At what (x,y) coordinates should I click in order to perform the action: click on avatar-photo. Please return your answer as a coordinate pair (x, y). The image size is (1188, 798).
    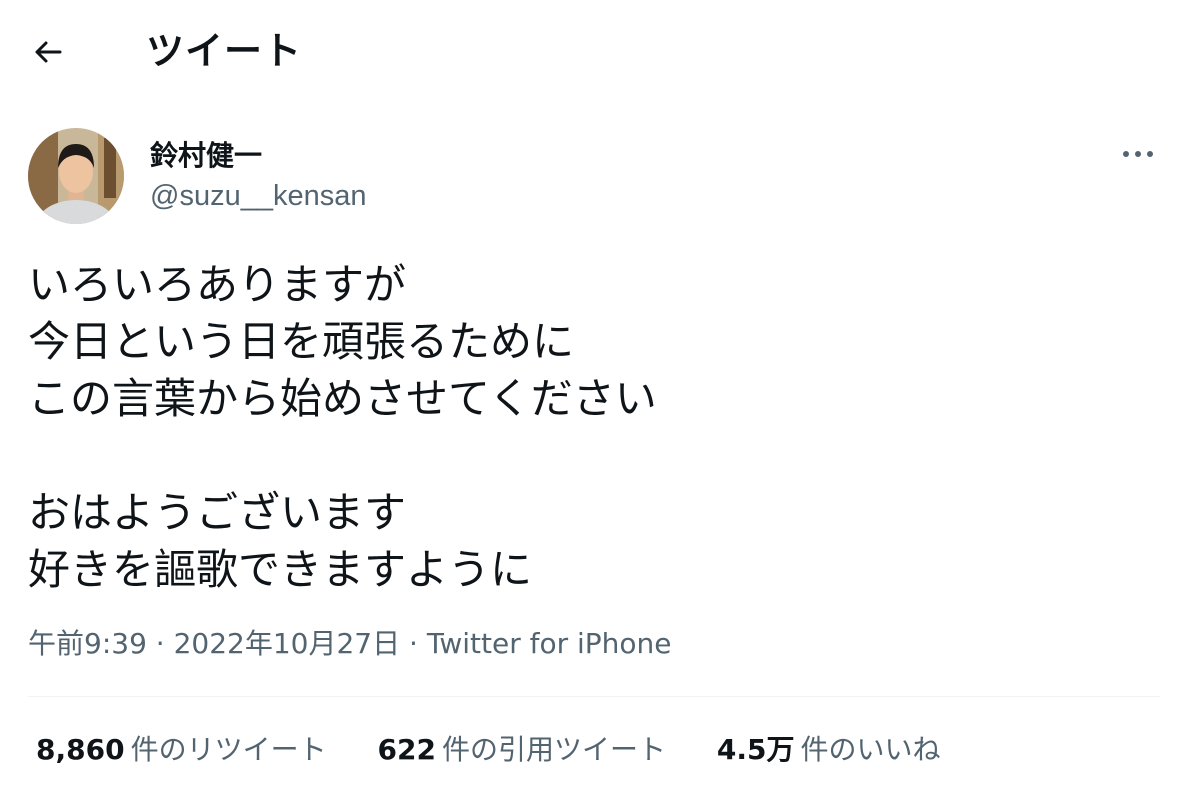
    Looking at the image, I should click on (76, 176).